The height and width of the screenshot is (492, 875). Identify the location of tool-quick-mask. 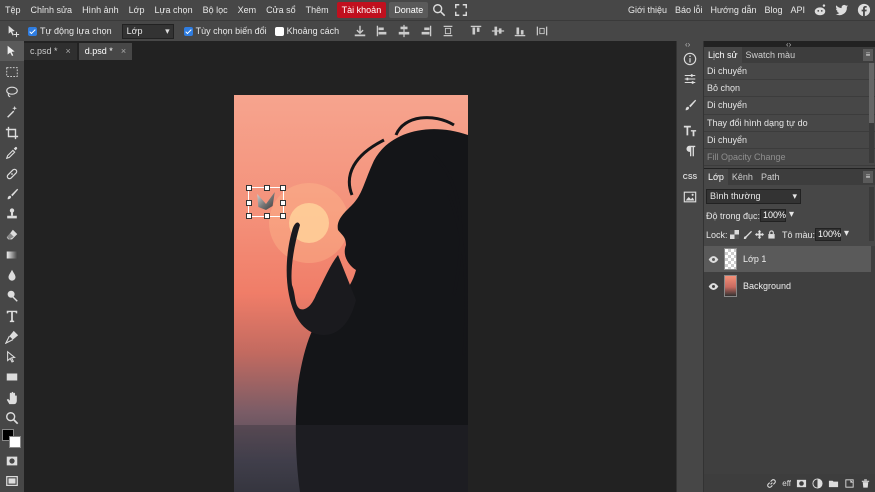
(12, 461).